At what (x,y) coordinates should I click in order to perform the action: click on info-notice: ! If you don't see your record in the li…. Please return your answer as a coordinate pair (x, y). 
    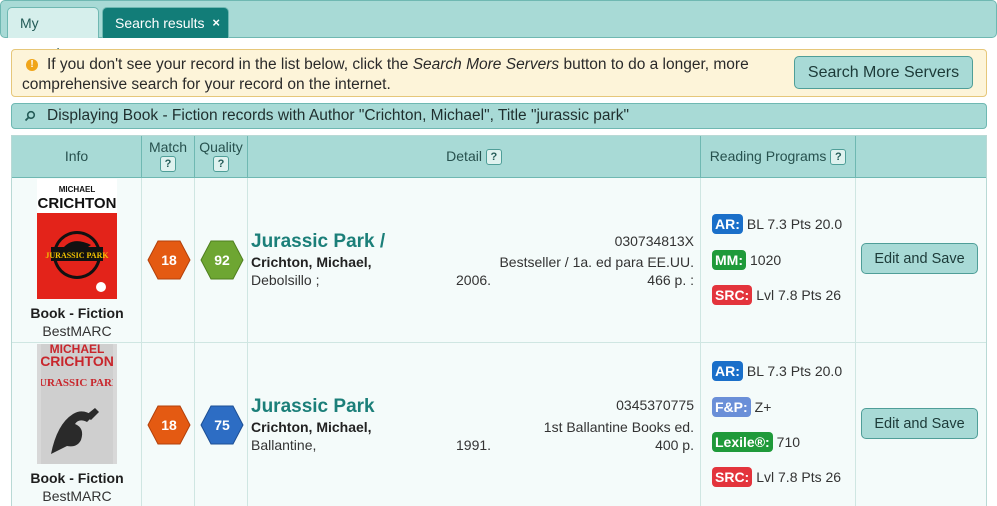
    Looking at the image, I should click on (499, 73).